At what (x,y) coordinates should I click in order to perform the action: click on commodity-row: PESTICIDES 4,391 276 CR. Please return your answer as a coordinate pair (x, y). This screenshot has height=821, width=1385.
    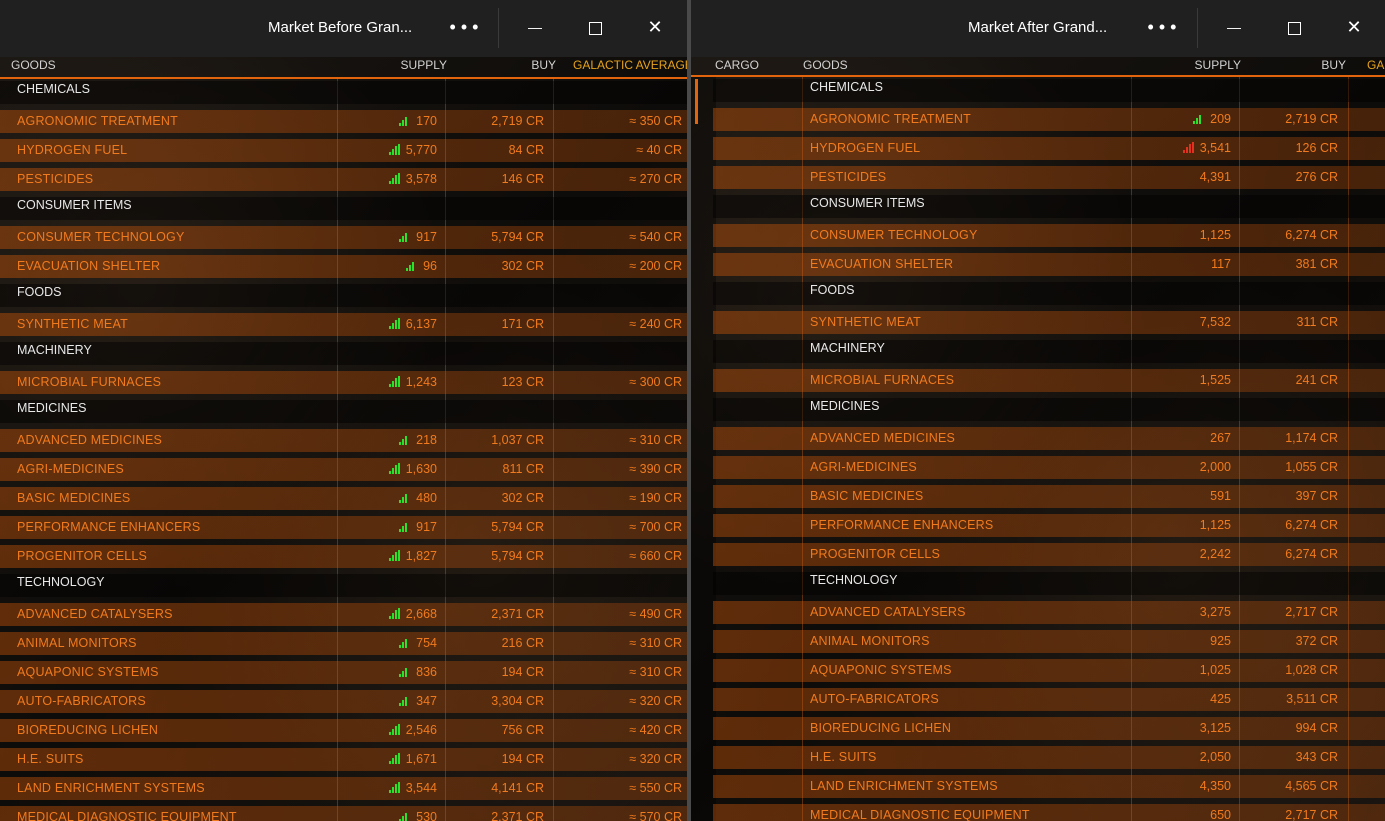
    Looking at the image, I should click on (1038, 177).